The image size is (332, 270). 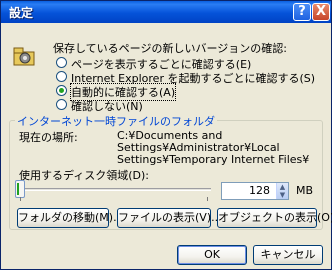 What do you see at coordinates (84, 175) in the screenshot?
I see `disk-space-label: 使用するディスク領域(D):` at bounding box center [84, 175].